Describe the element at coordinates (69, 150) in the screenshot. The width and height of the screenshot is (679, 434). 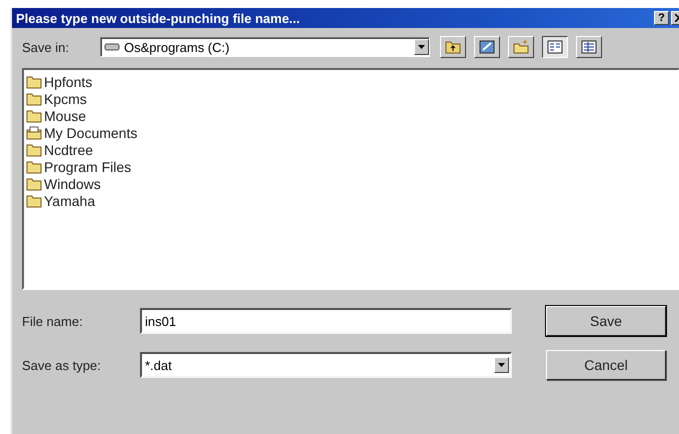
I see `folder-name: Ncdtree` at that location.